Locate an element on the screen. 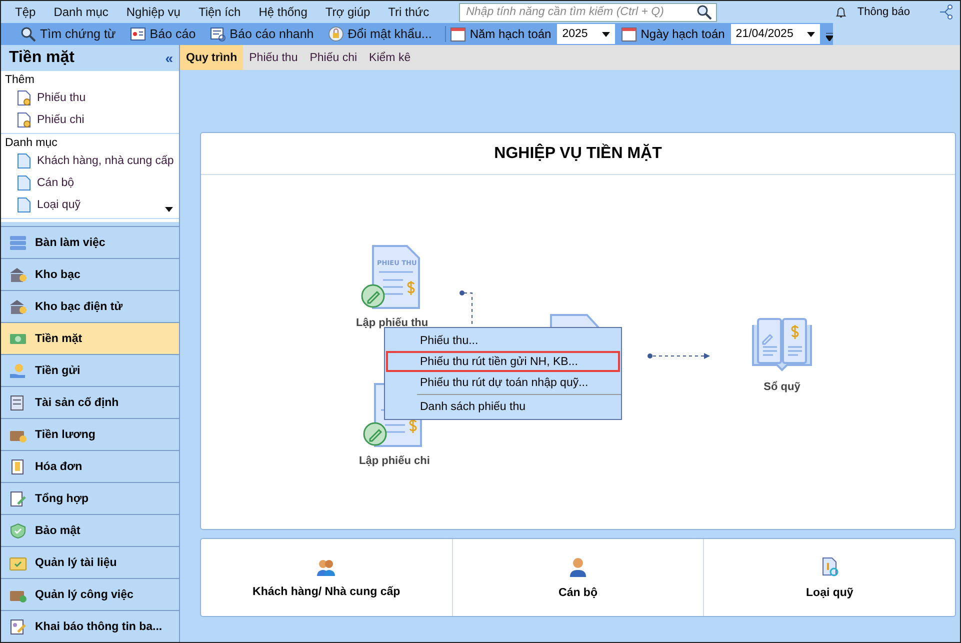 Image resolution: width=961 pixels, height=643 pixels. menu-option: Danh sách phiếu thu is located at coordinates (503, 406).